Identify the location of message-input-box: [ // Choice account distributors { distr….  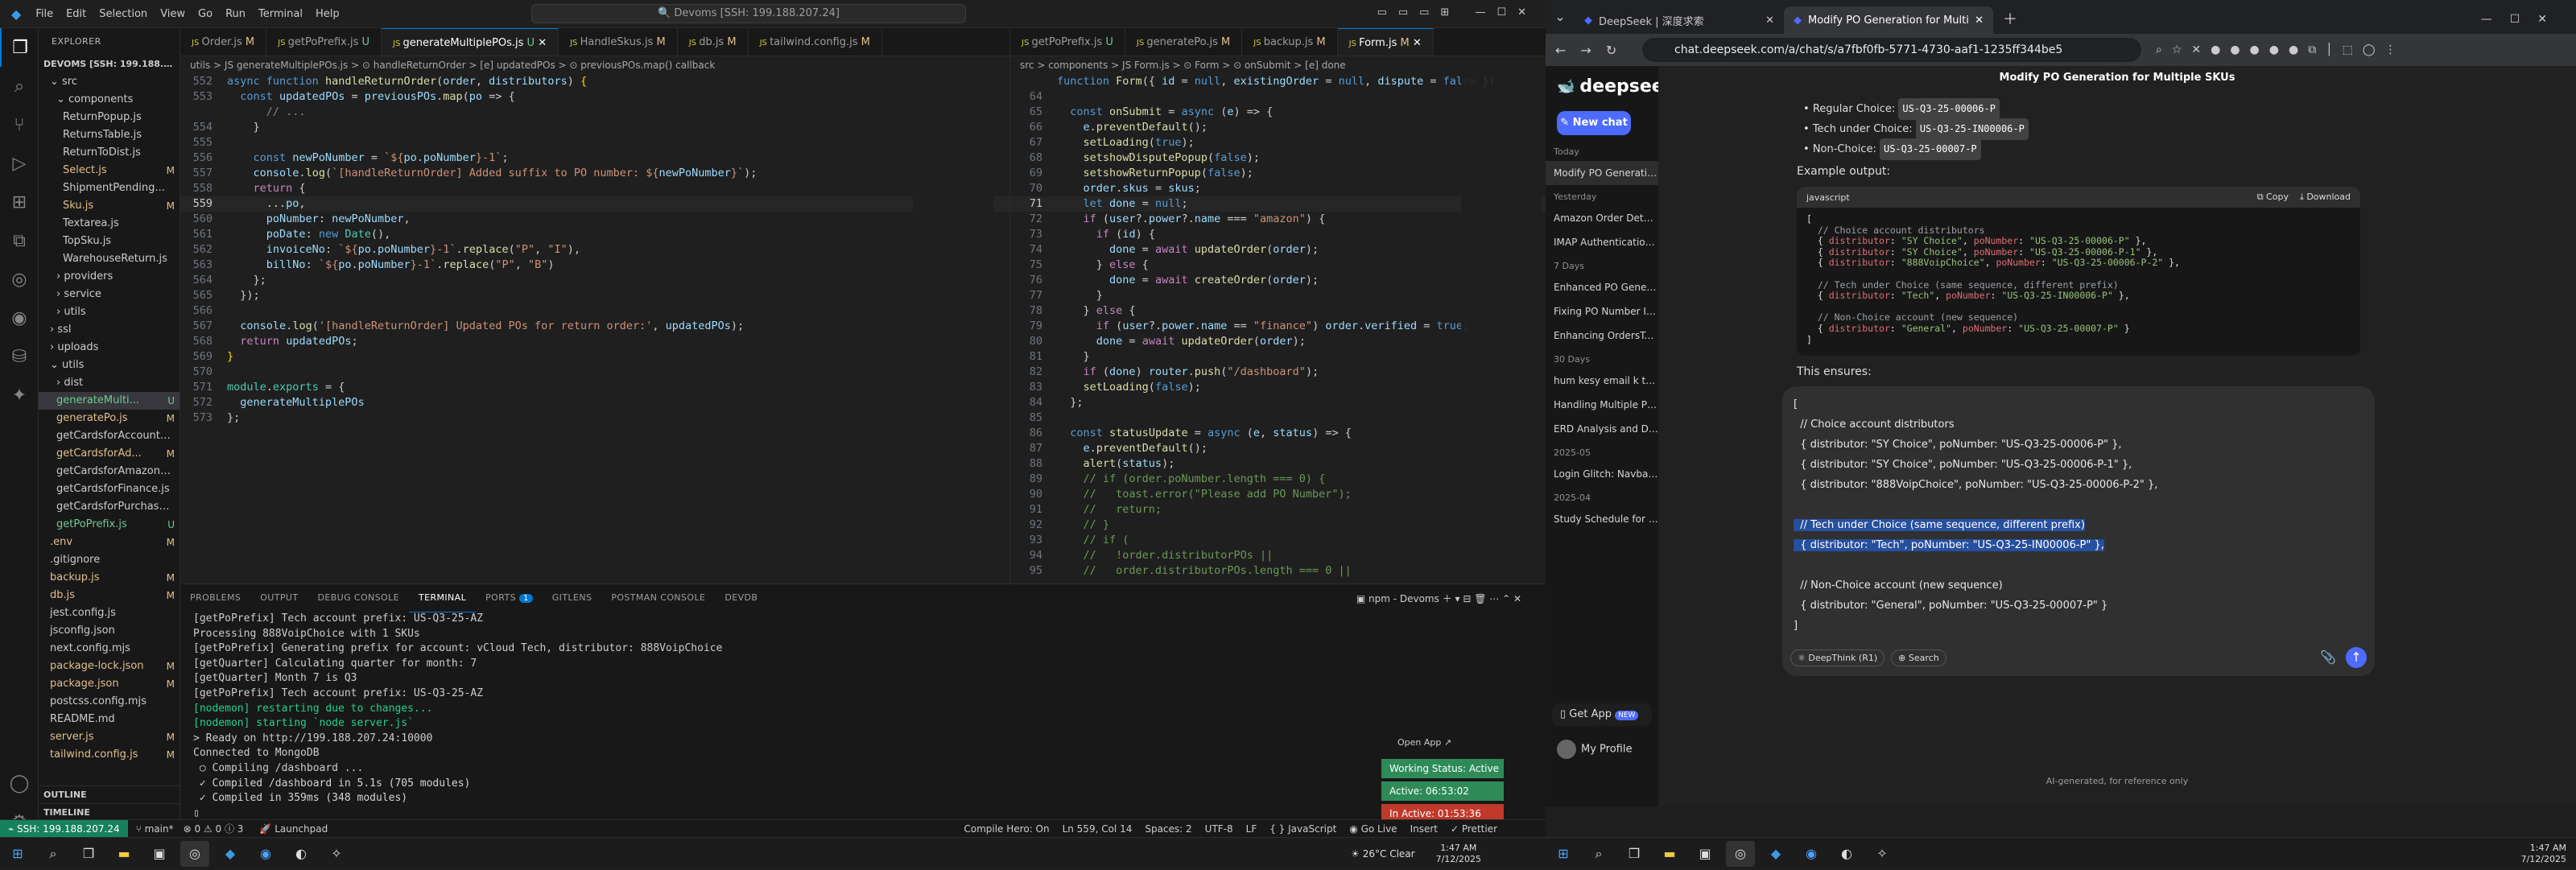
(2078, 531).